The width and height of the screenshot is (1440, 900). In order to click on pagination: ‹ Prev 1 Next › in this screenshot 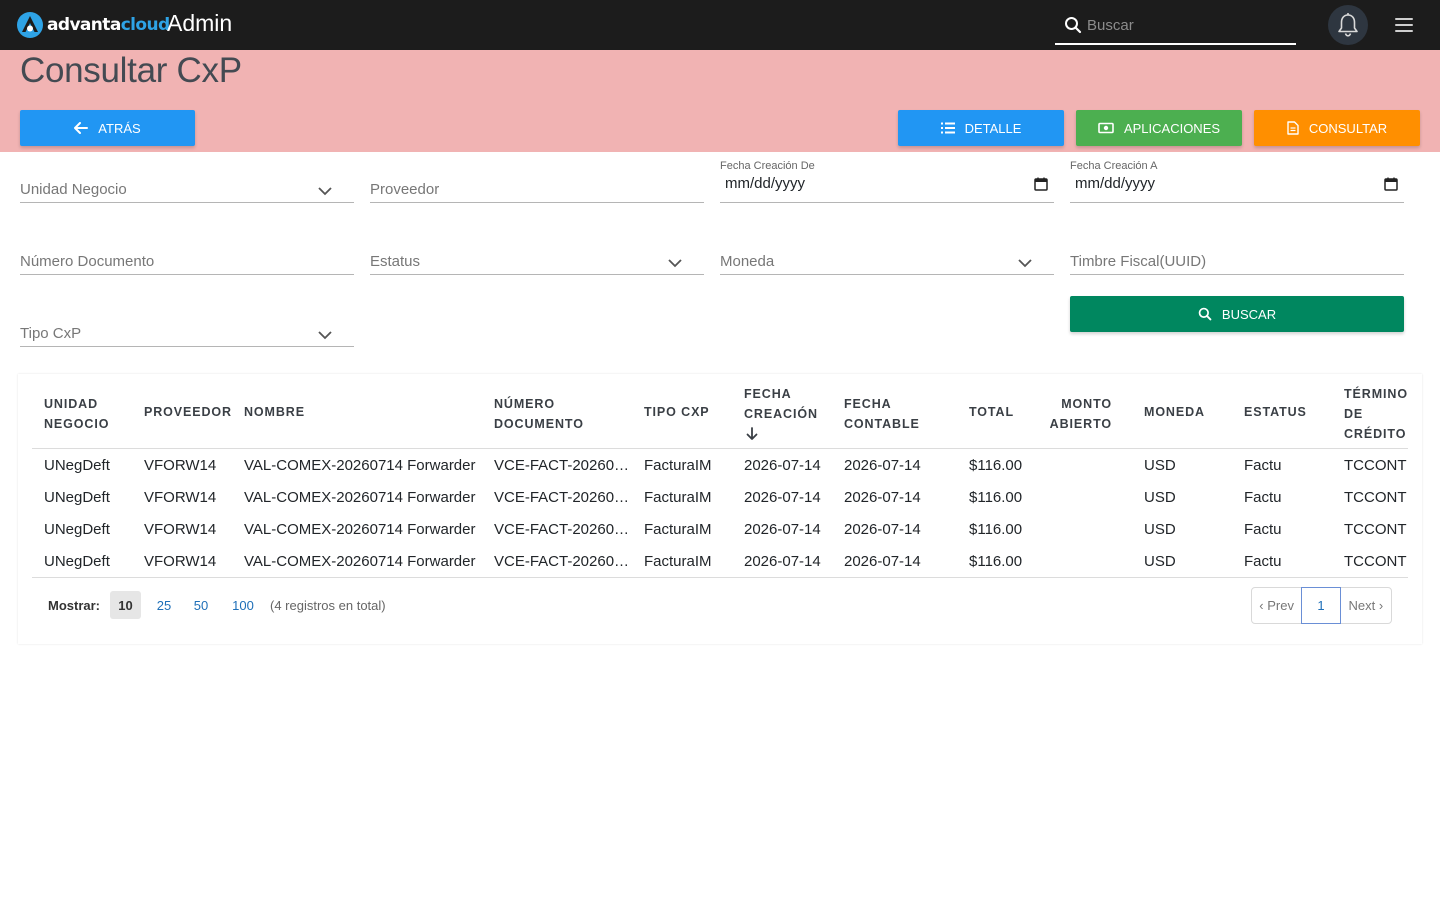, I will do `click(1321, 605)`.